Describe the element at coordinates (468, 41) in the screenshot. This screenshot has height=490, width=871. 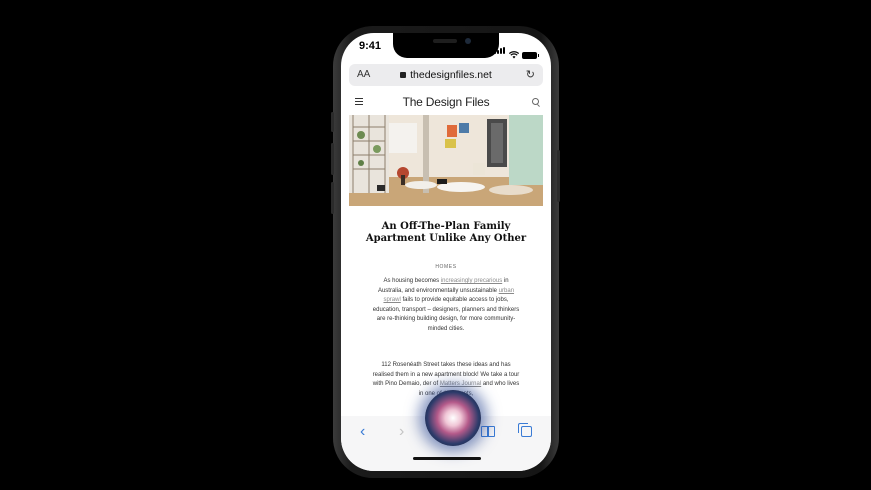
I see `front-camera` at that location.